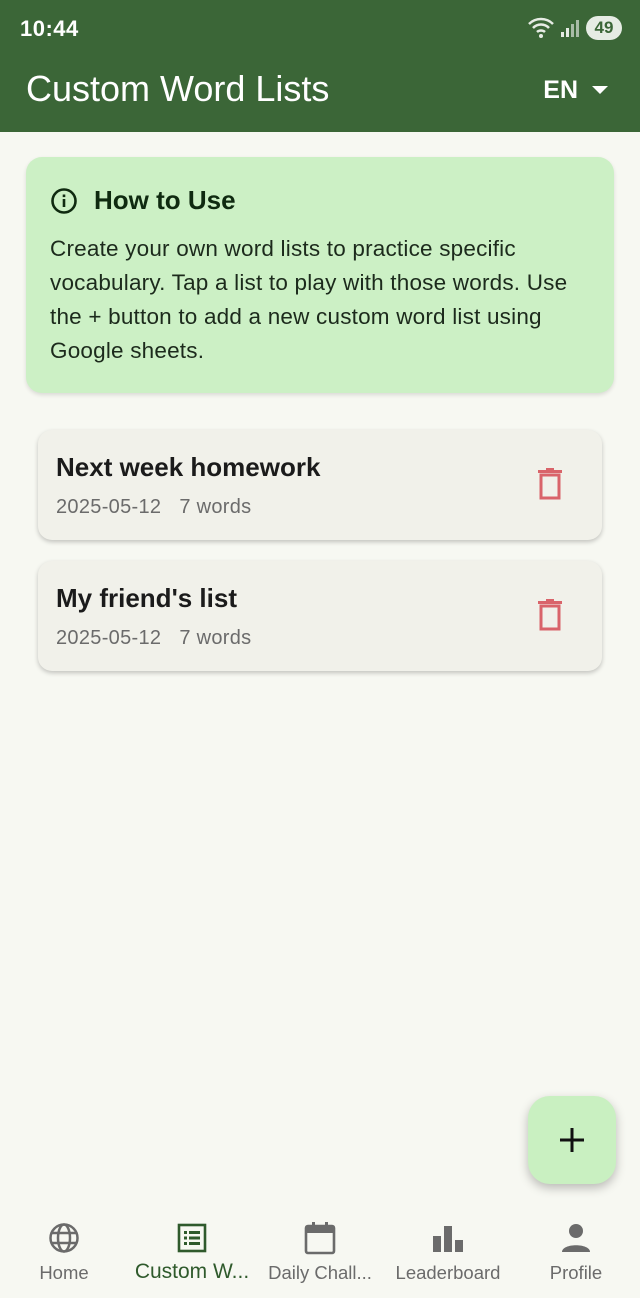  Describe the element at coordinates (448, 1239) in the screenshot. I see `bar-chart-icon` at that location.